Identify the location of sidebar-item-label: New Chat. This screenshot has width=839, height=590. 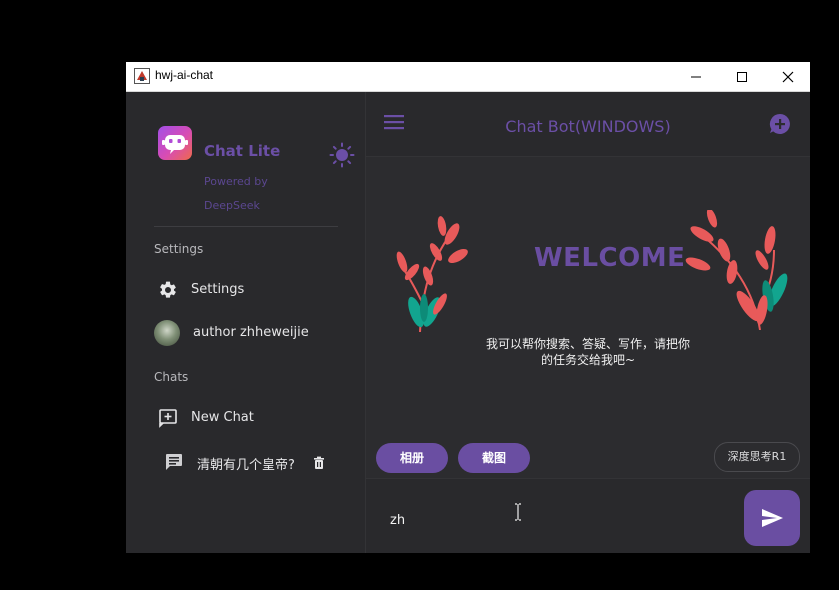
(222, 417).